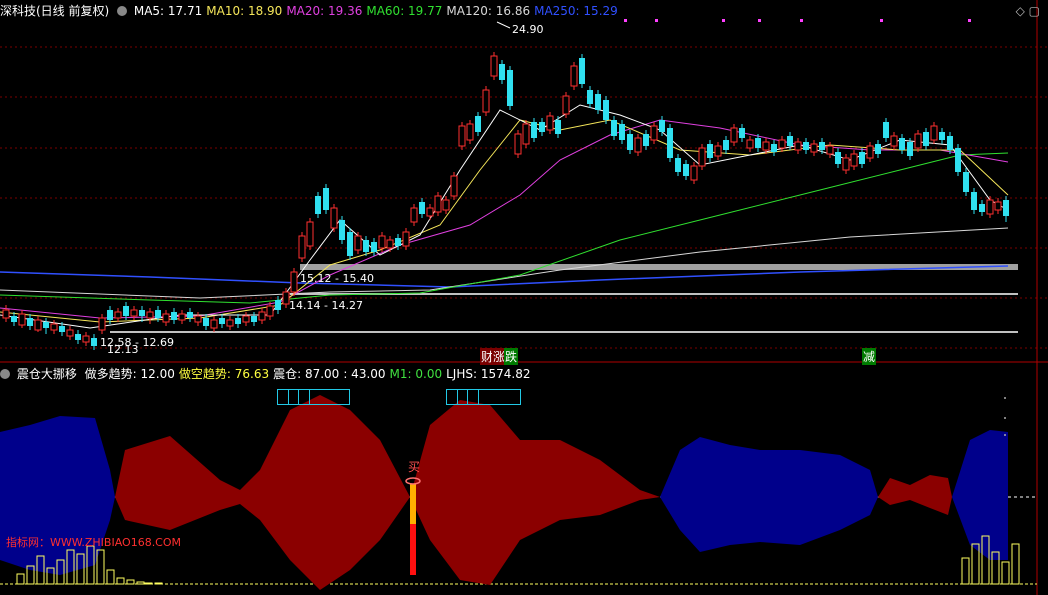 The height and width of the screenshot is (595, 1048). I want to click on buy-signal-label: 买, so click(414, 467).